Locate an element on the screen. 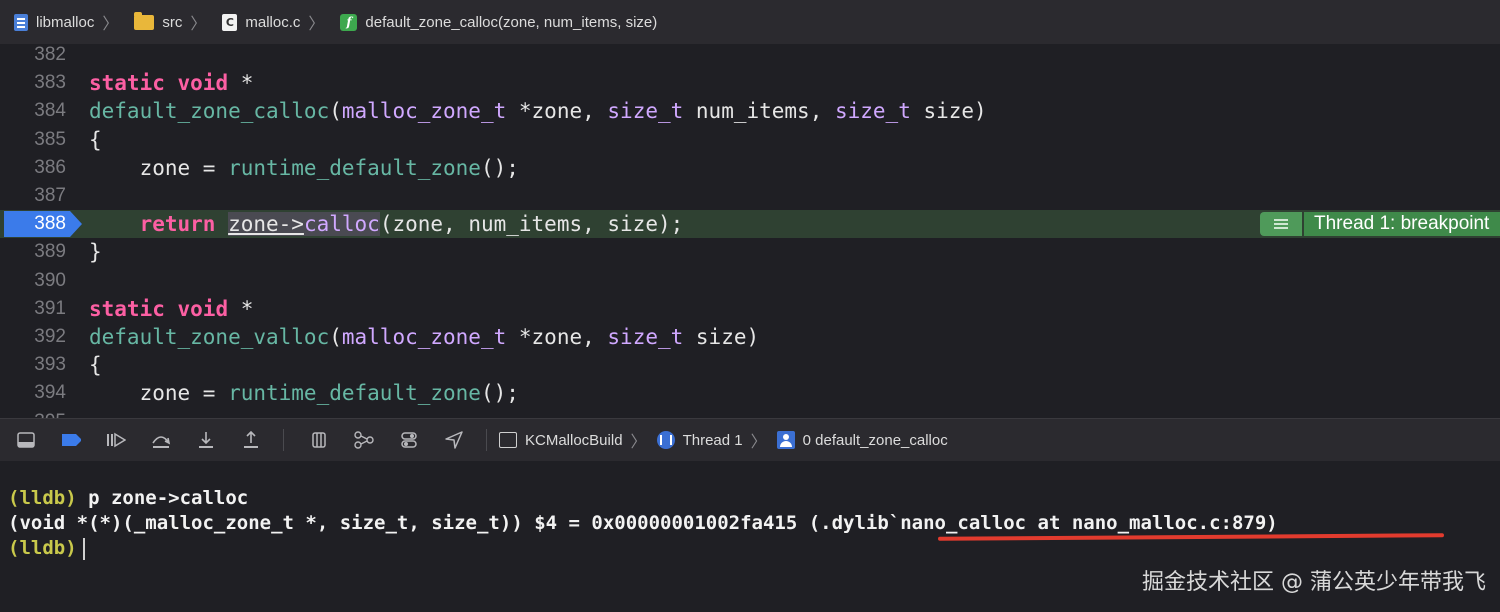 The height and width of the screenshot is (612, 1500). breadcrumb-thread: Thread 1 〉 is located at coordinates (711, 440).